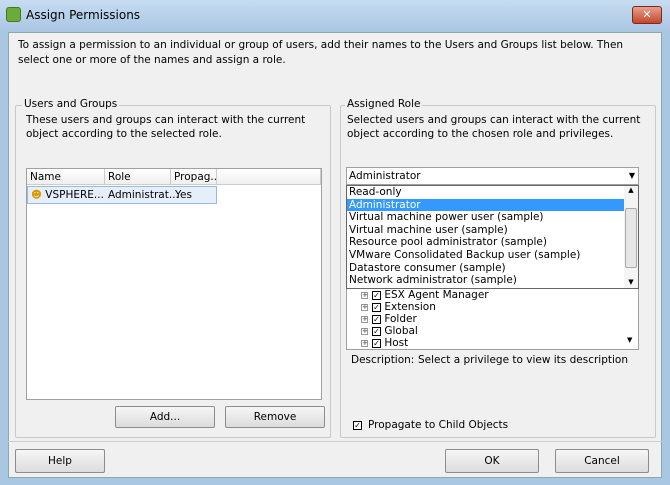  I want to click on ok-button: OK, so click(492, 461).